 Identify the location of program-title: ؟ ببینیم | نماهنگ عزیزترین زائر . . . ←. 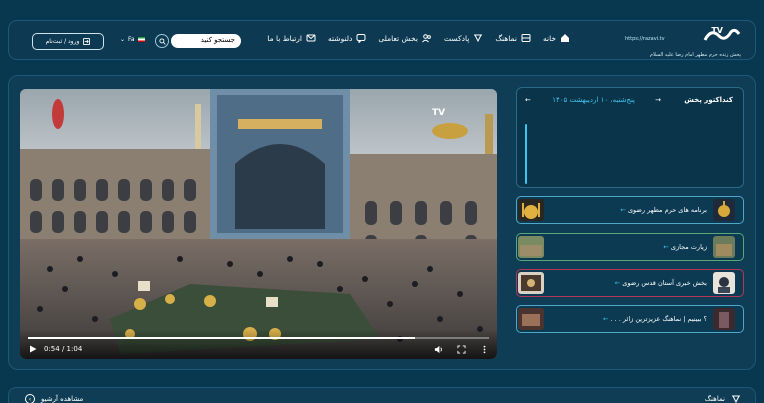
(655, 319).